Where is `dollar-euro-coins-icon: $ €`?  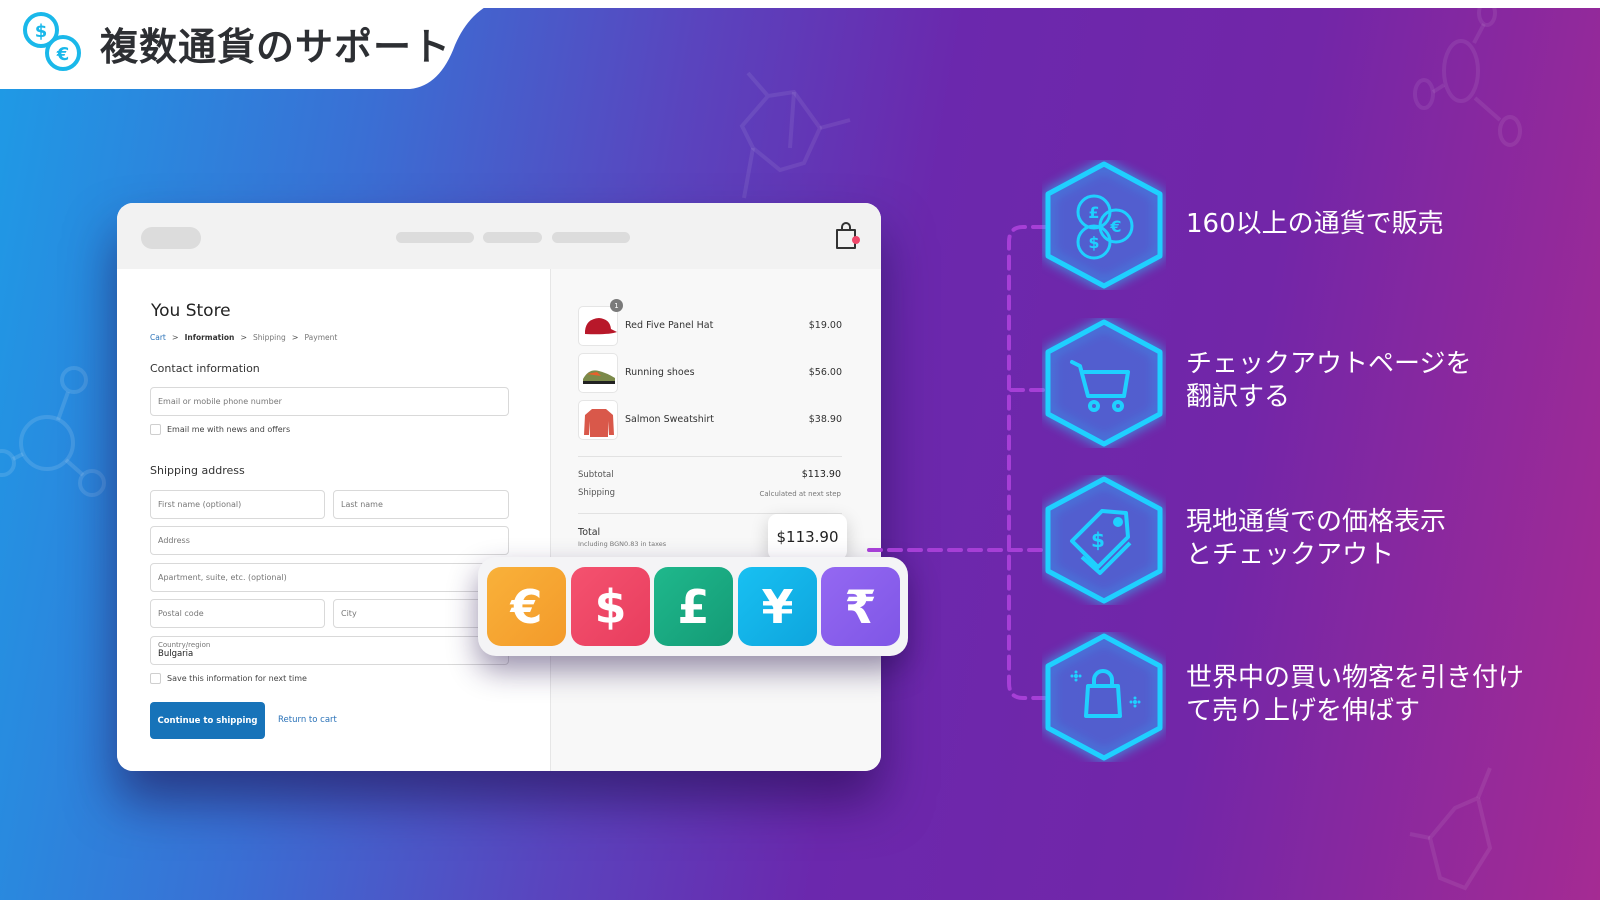 dollar-euro-coins-icon: $ € is located at coordinates (52, 41).